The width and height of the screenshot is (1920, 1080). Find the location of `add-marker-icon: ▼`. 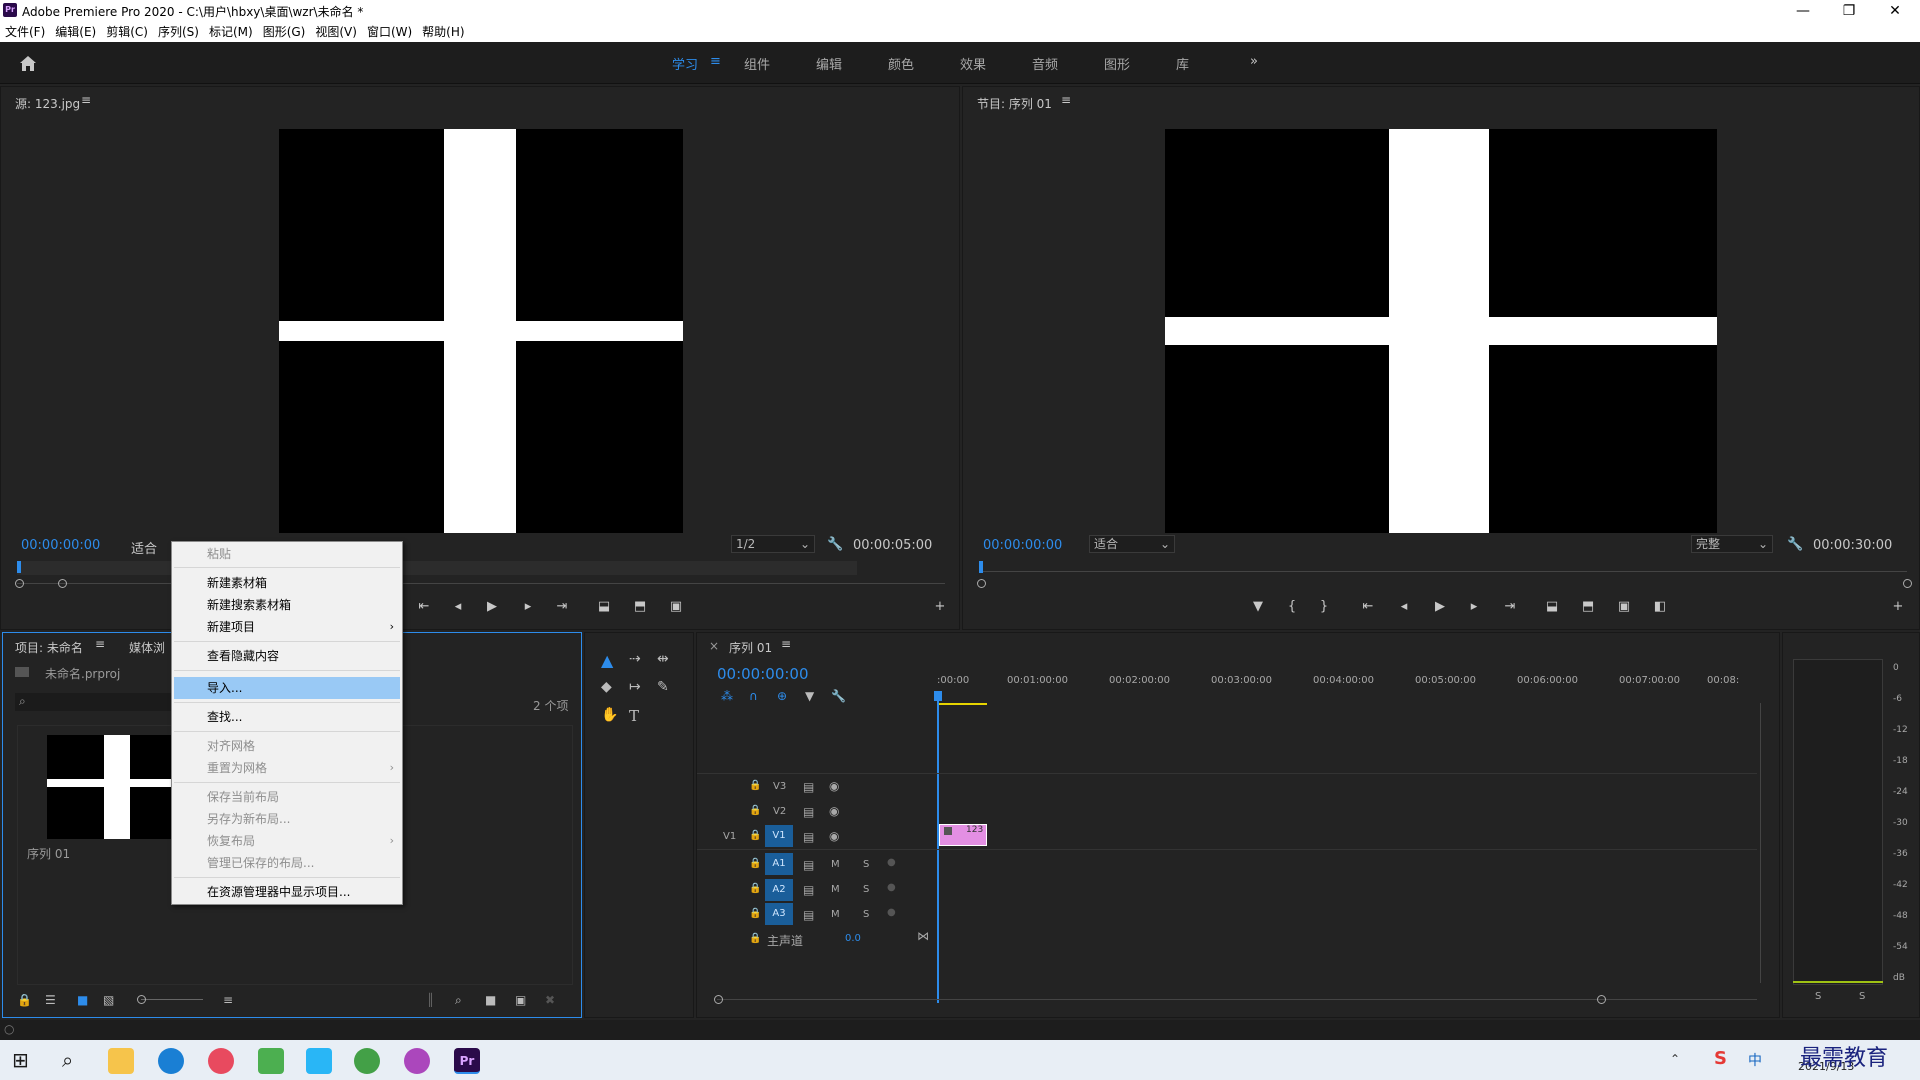

add-marker-icon: ▼ is located at coordinates (809, 696).